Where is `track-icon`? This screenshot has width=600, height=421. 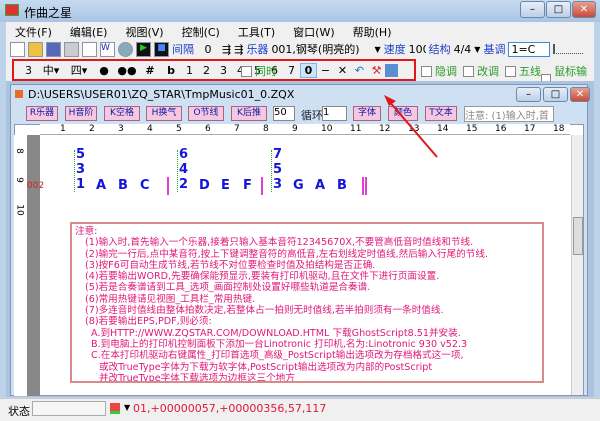
track-icon is located at coordinates (115, 408).